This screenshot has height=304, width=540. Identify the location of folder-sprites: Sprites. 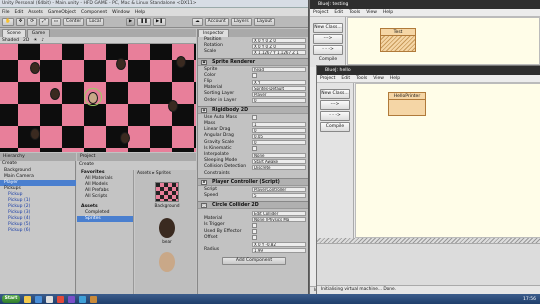
(105, 219).